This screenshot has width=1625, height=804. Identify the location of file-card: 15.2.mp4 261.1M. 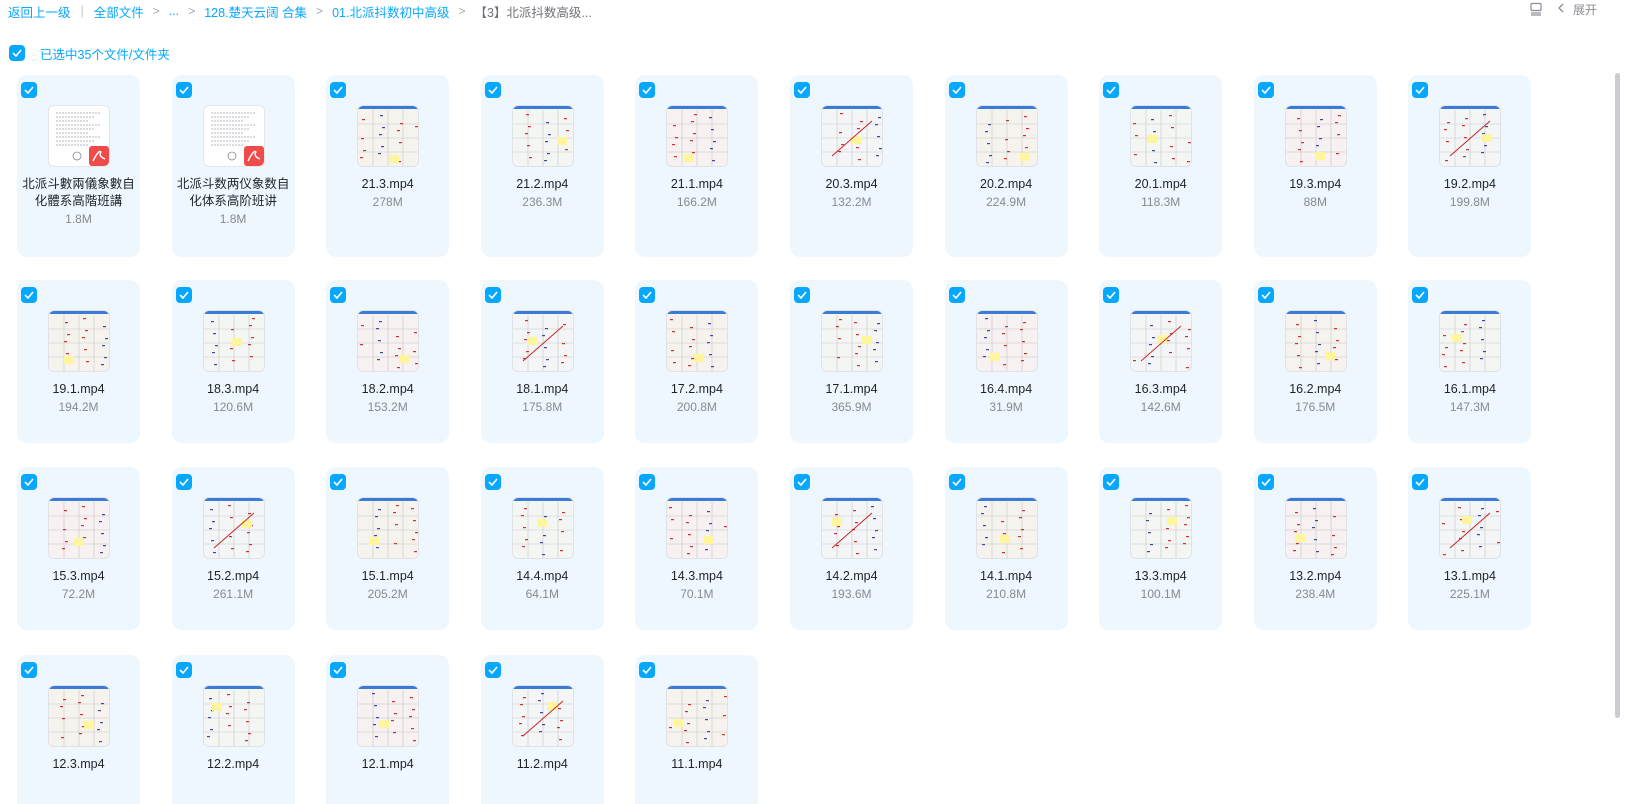
(233, 548).